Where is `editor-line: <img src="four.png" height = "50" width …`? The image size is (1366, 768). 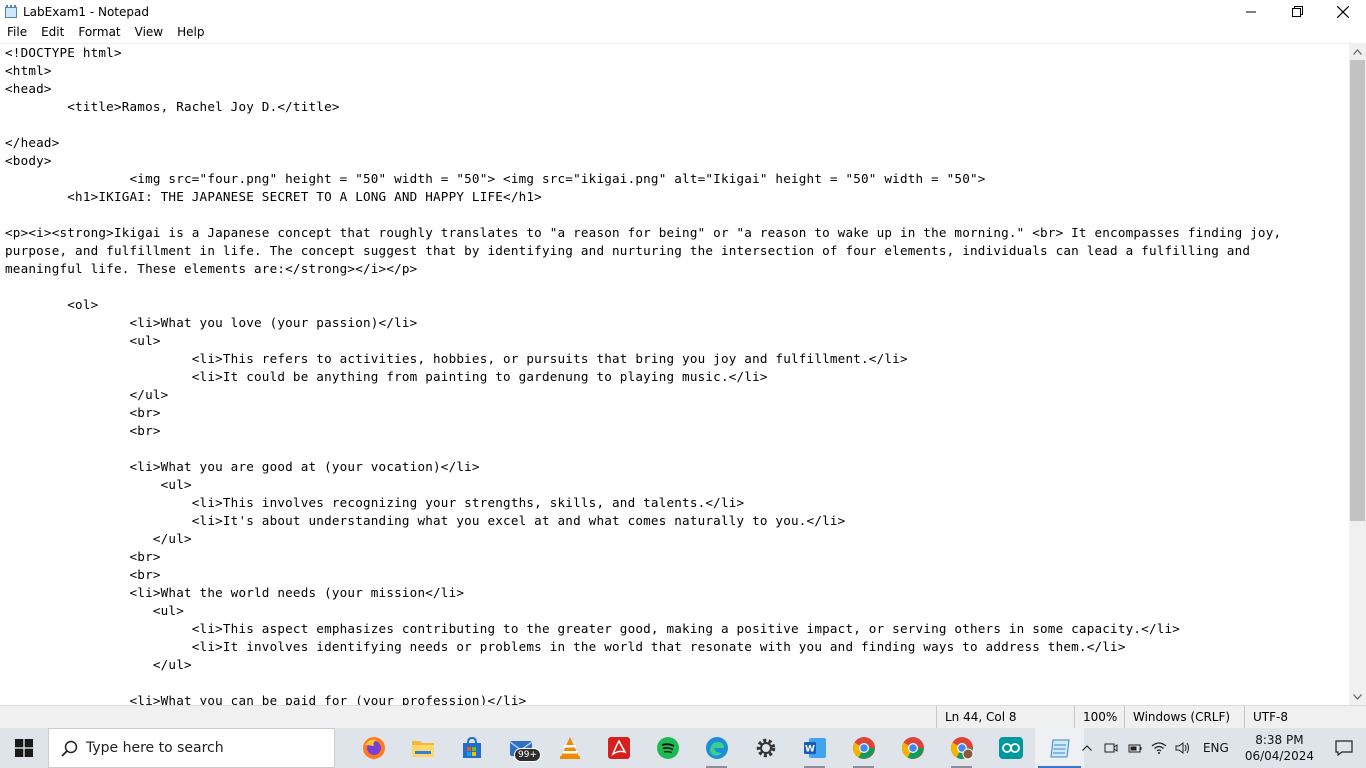
editor-line: <img src="four.png" height = "50" width … is located at coordinates (643, 179).